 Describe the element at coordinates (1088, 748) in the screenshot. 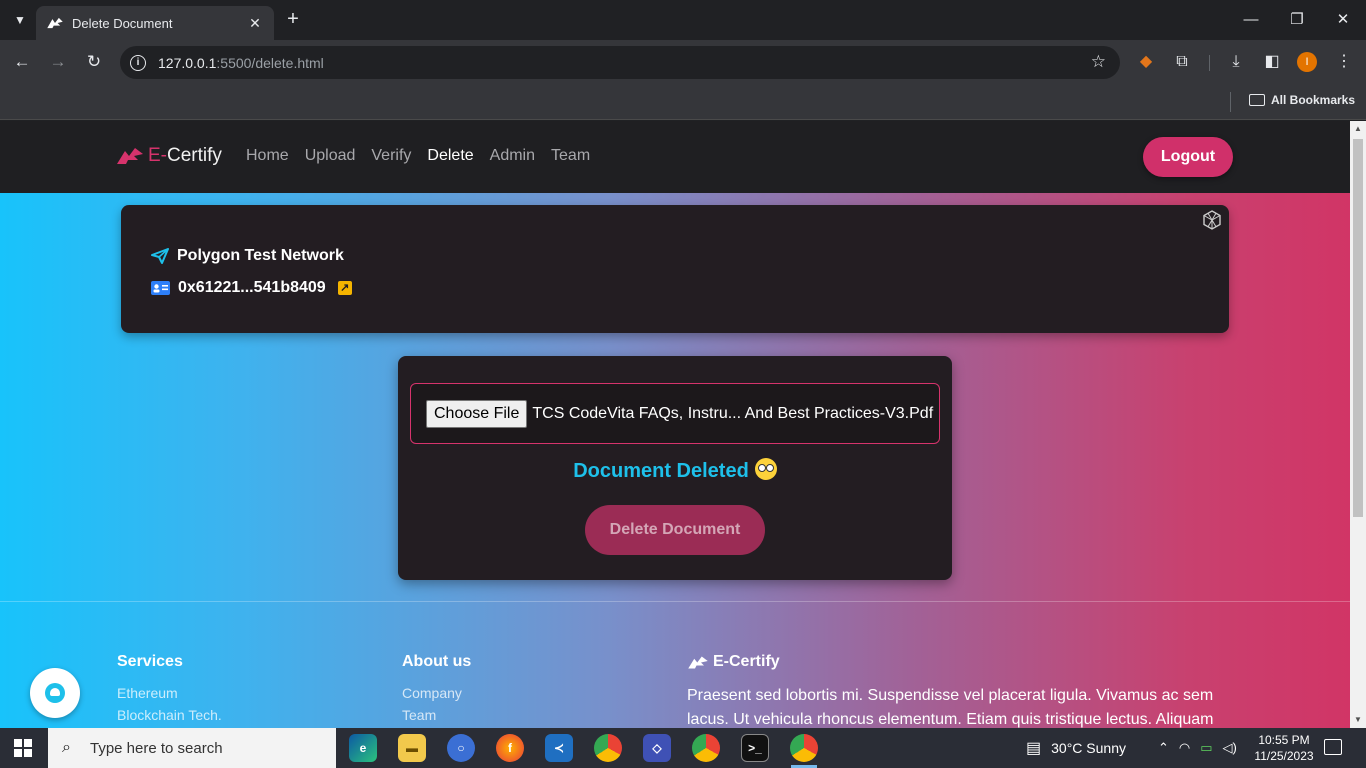

I see `weather-text: 30°C Sunny` at that location.